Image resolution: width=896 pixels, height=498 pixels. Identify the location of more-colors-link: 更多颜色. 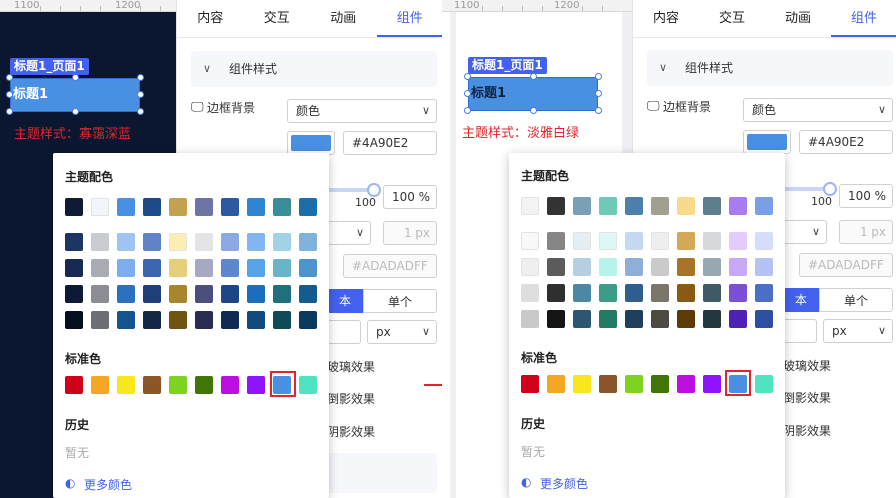
(108, 484).